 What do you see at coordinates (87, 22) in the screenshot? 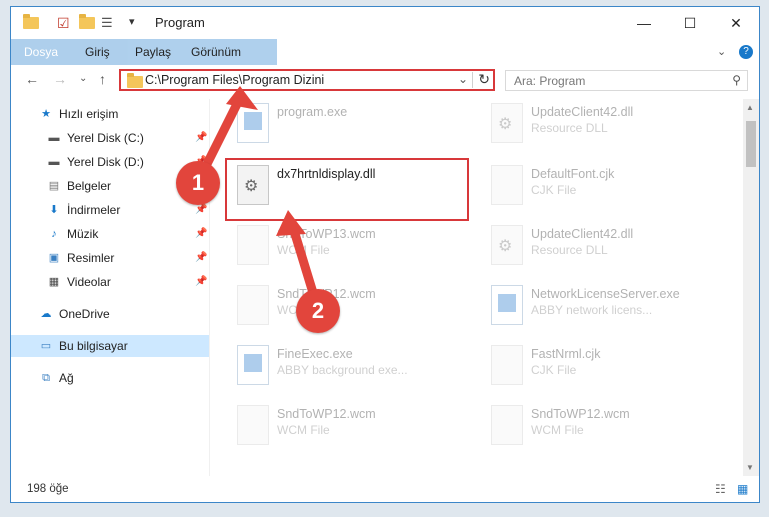
I see `new-folder-icon` at bounding box center [87, 22].